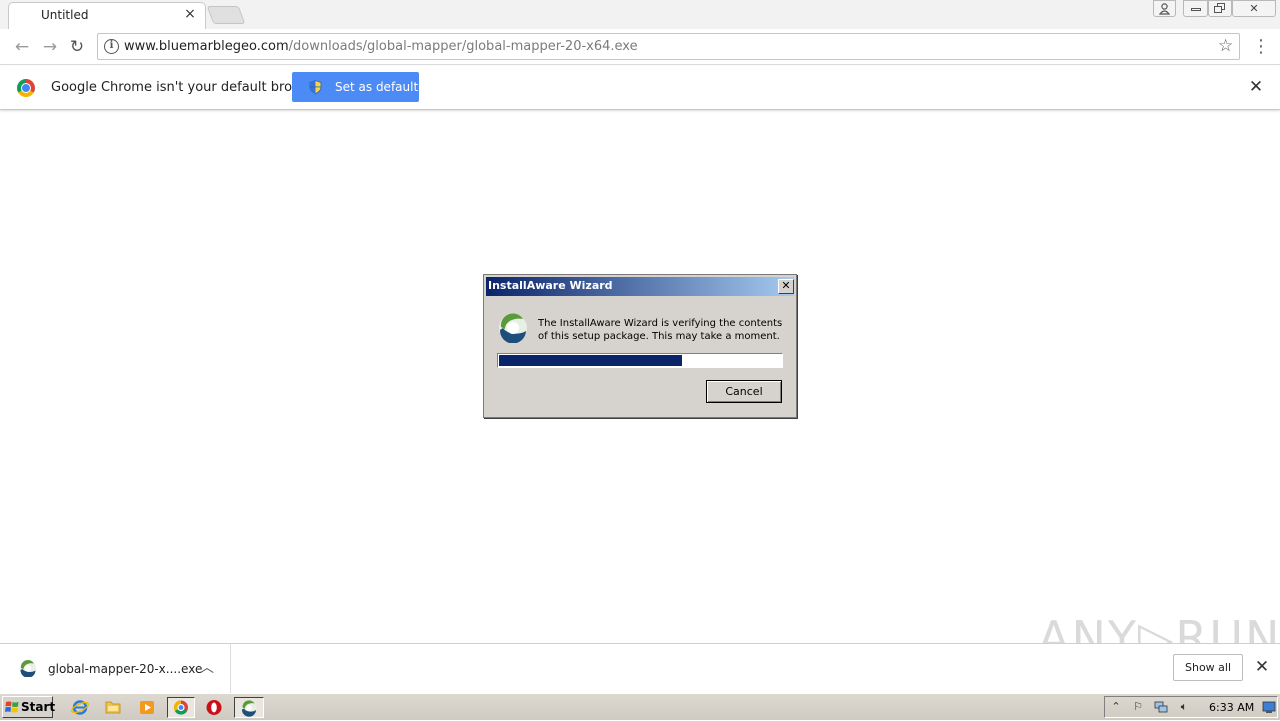 Image resolution: width=1280 pixels, height=721 pixels. Describe the element at coordinates (640, 286) in the screenshot. I see `dialog-titlebar: InstallAware Wizard ✕` at that location.